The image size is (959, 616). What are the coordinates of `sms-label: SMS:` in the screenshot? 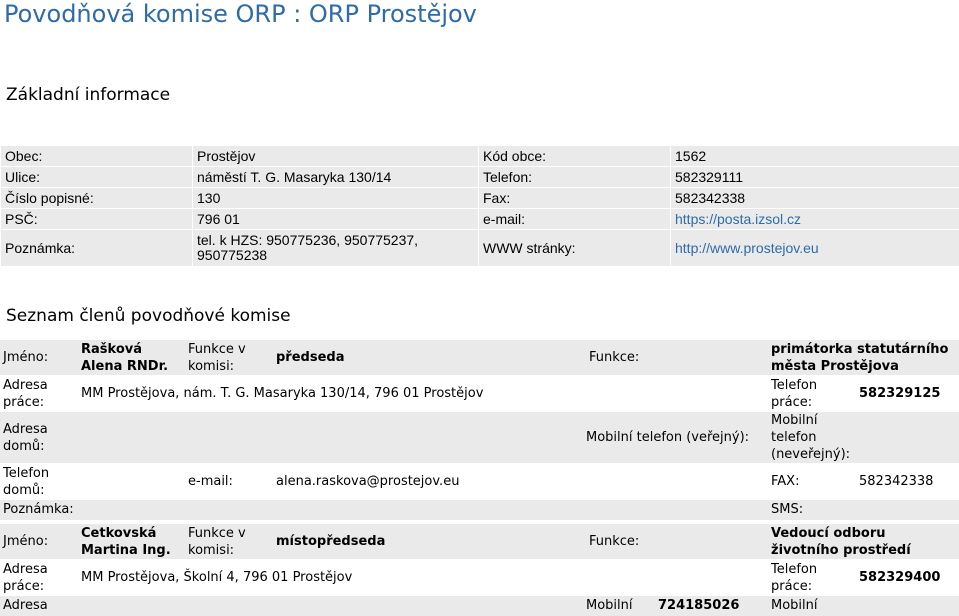 It's located at (812, 510).